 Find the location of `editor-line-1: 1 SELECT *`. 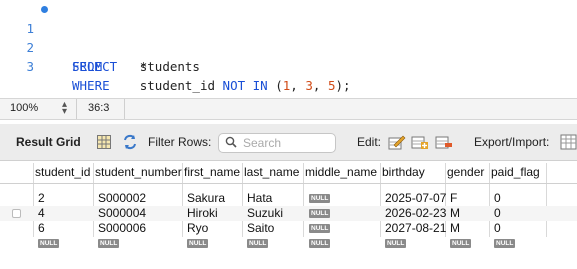

editor-line-1: 1 SELECT * is located at coordinates (73, 37).